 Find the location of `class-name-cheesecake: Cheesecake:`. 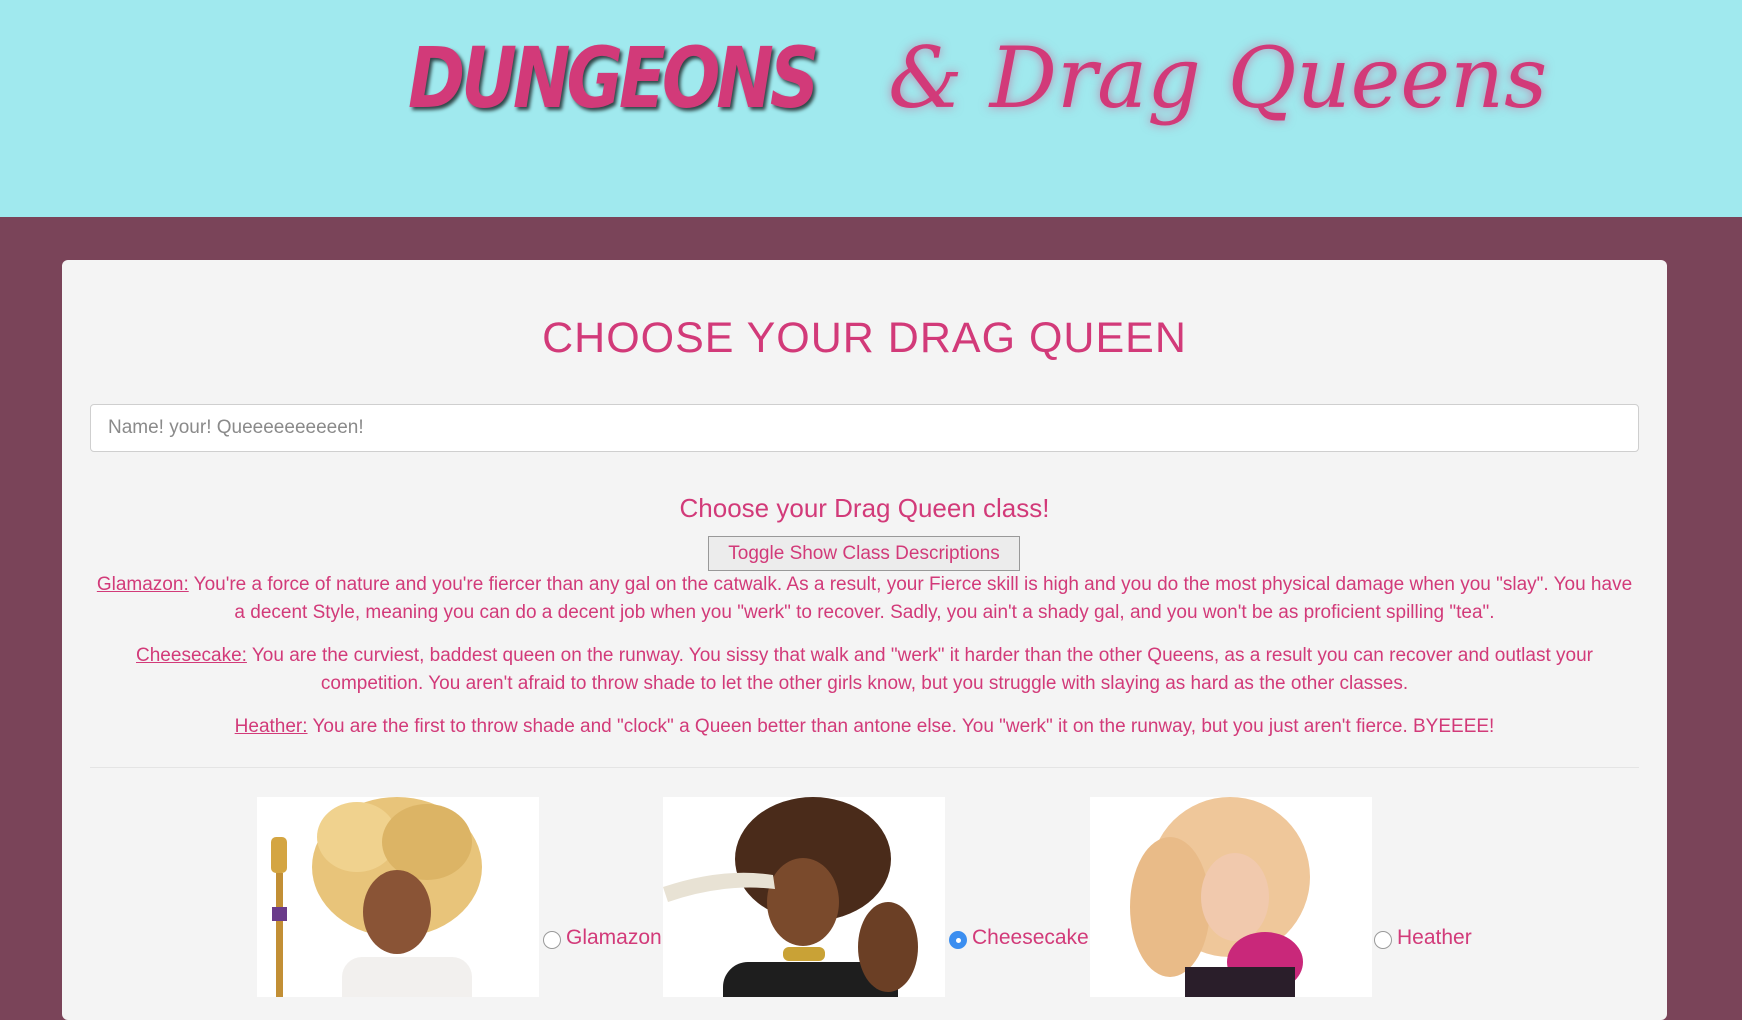

class-name-cheesecake: Cheesecake: is located at coordinates (191, 655).